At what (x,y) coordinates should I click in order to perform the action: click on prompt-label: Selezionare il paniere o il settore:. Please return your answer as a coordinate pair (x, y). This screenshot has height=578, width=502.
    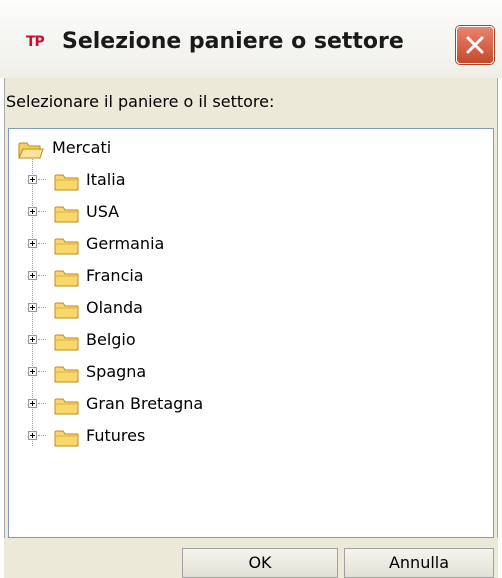
    Looking at the image, I should click on (140, 101).